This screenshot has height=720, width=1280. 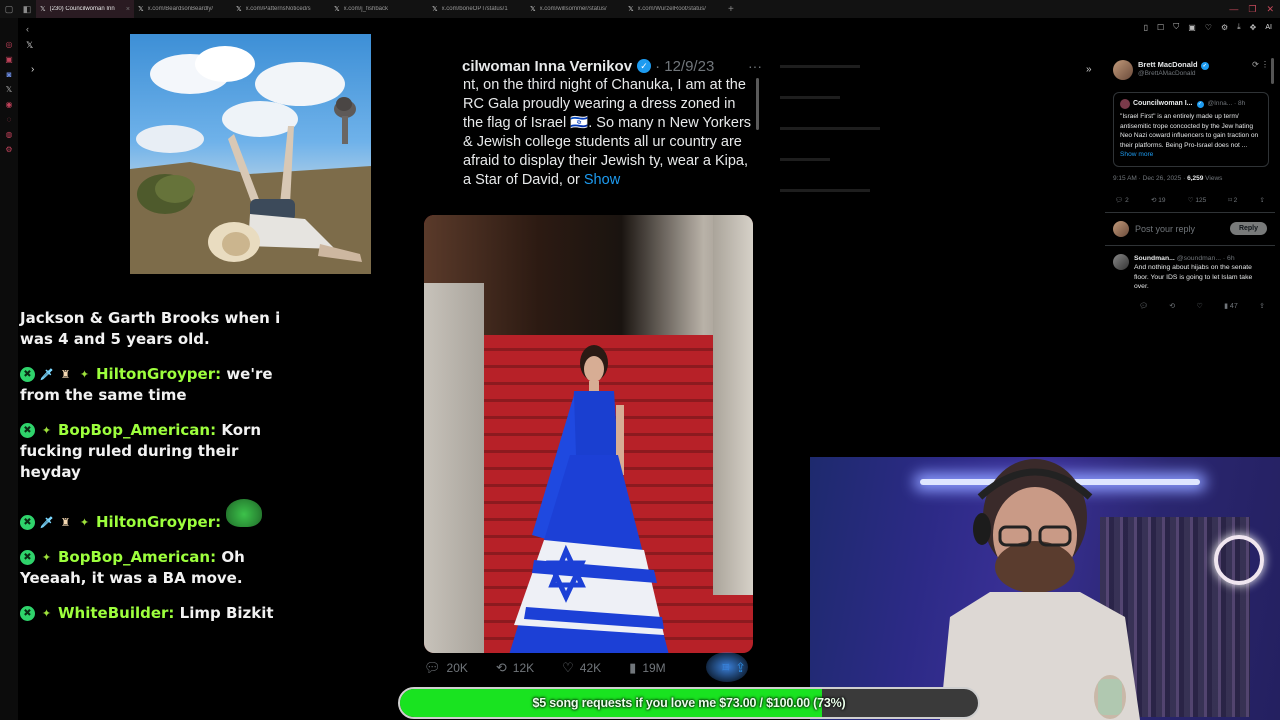 What do you see at coordinates (1233, 9) in the screenshot?
I see `minimize-icon: —` at bounding box center [1233, 9].